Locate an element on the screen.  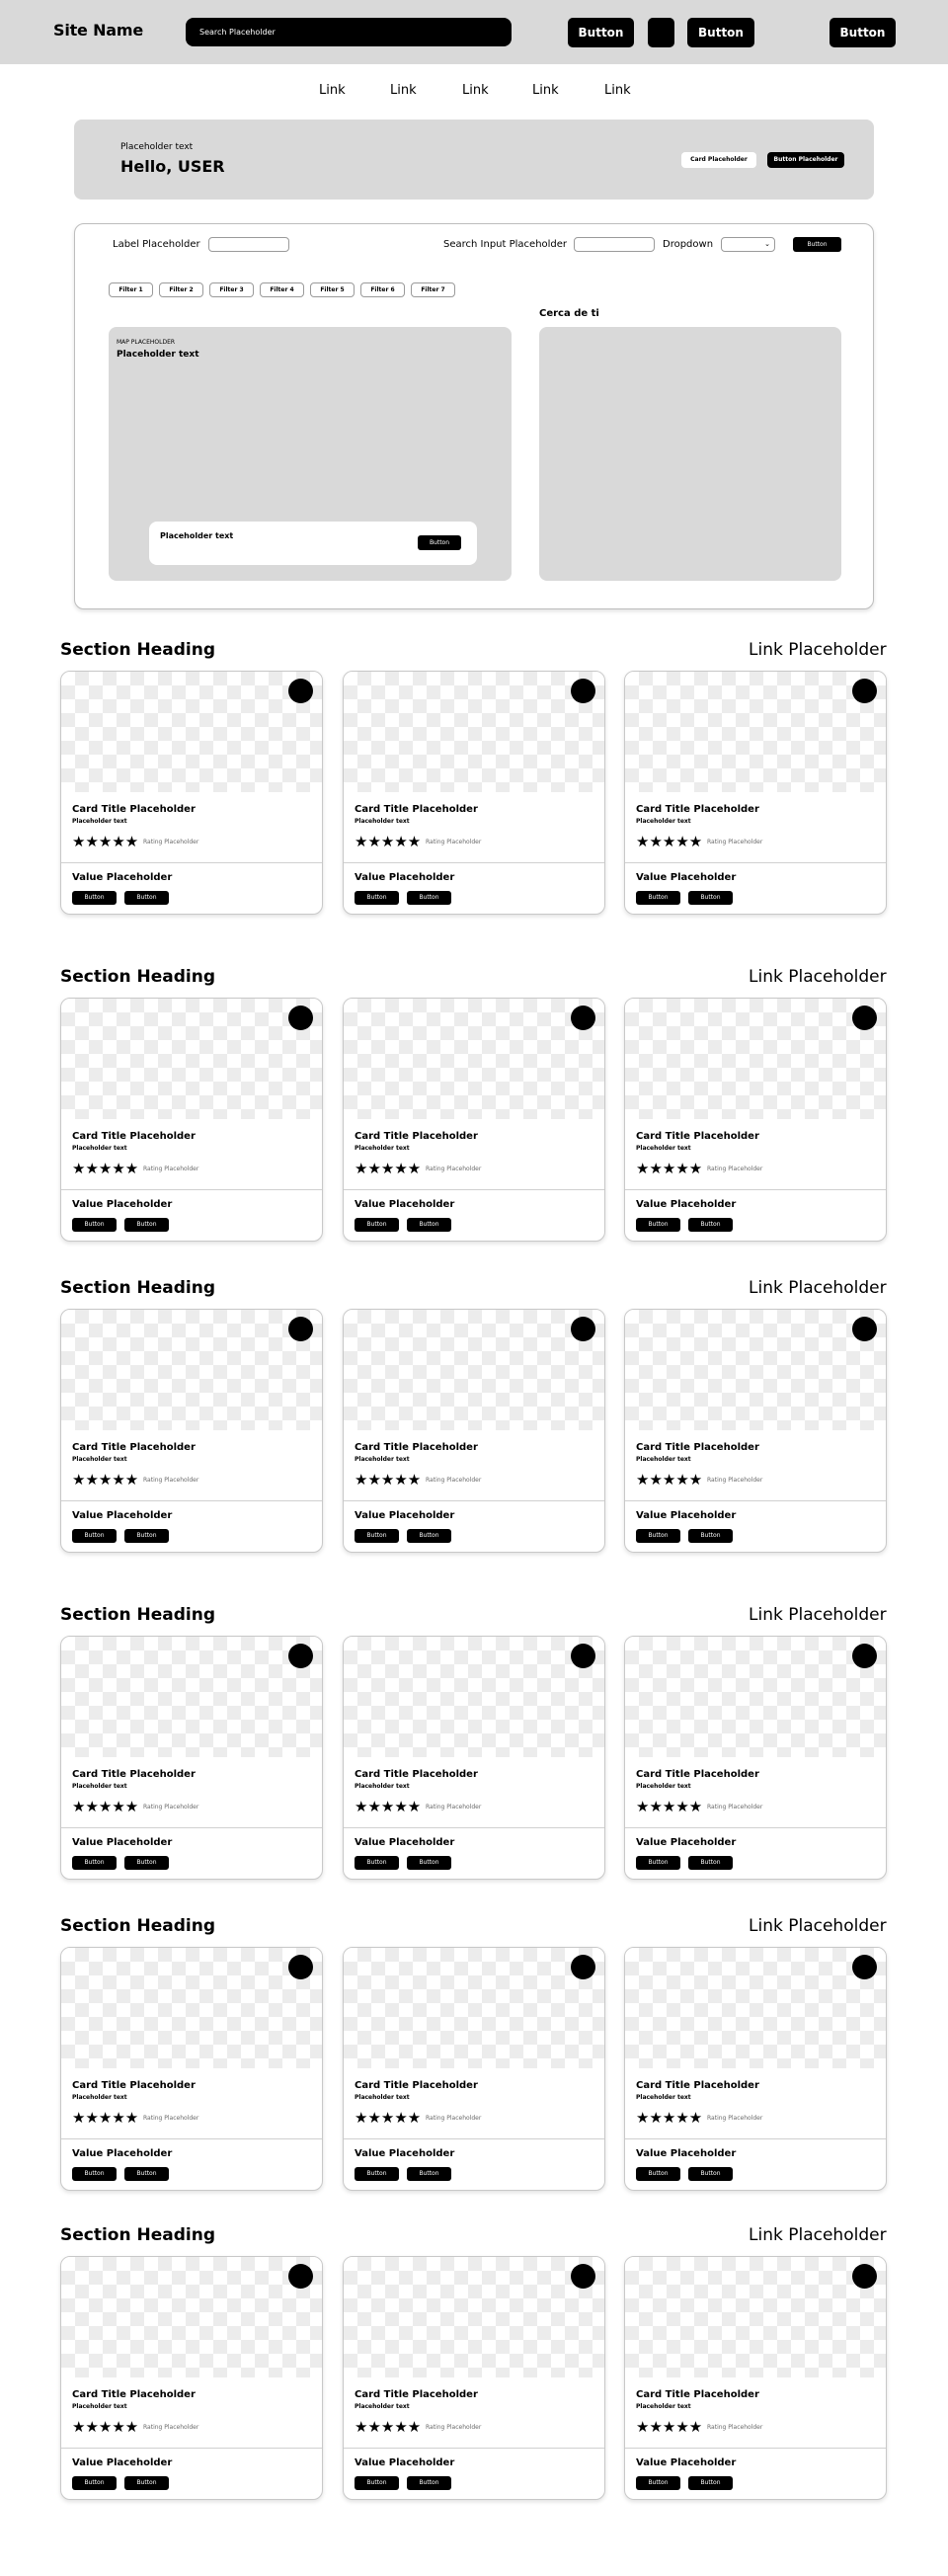
header-button-3: Button is located at coordinates (863, 32).